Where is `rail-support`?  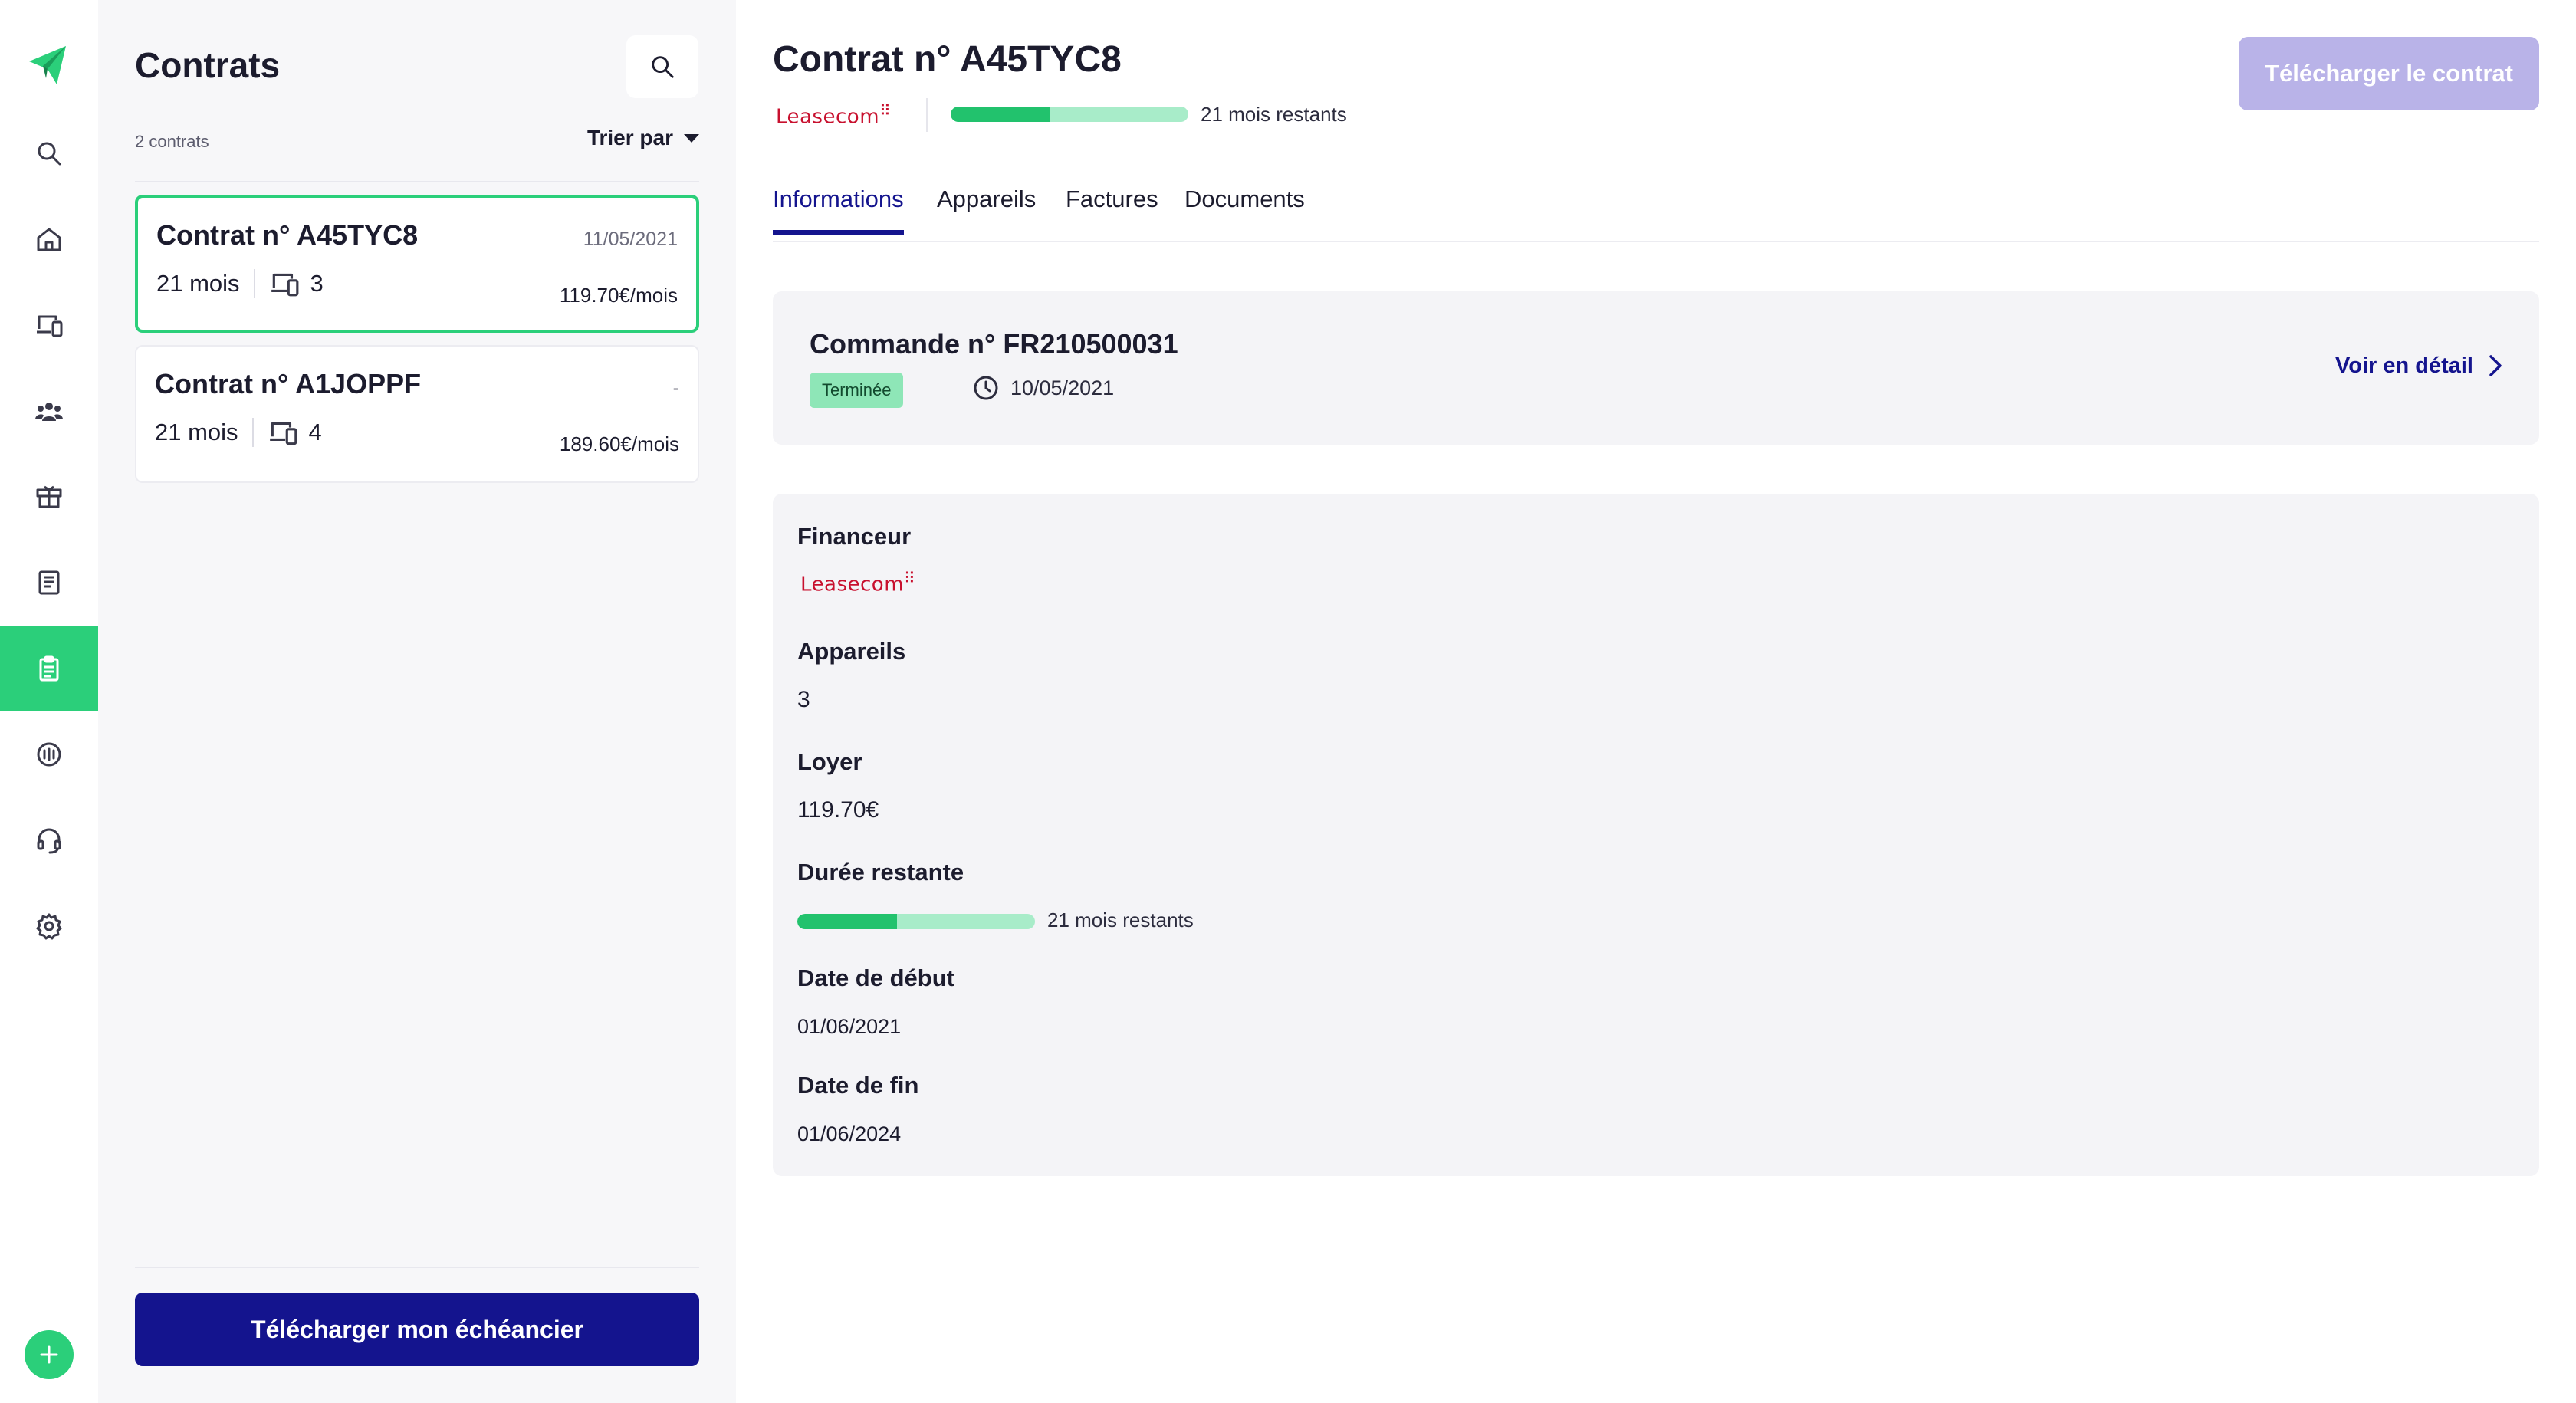
rail-support is located at coordinates (49, 840).